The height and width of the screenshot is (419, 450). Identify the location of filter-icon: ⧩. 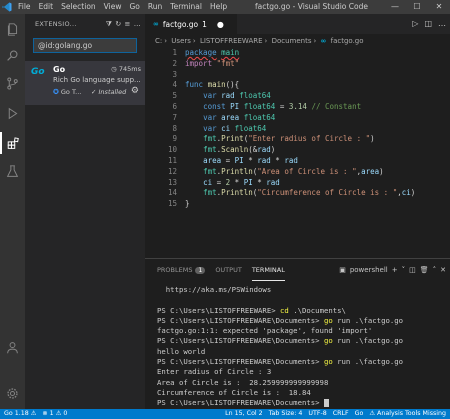
(109, 24).